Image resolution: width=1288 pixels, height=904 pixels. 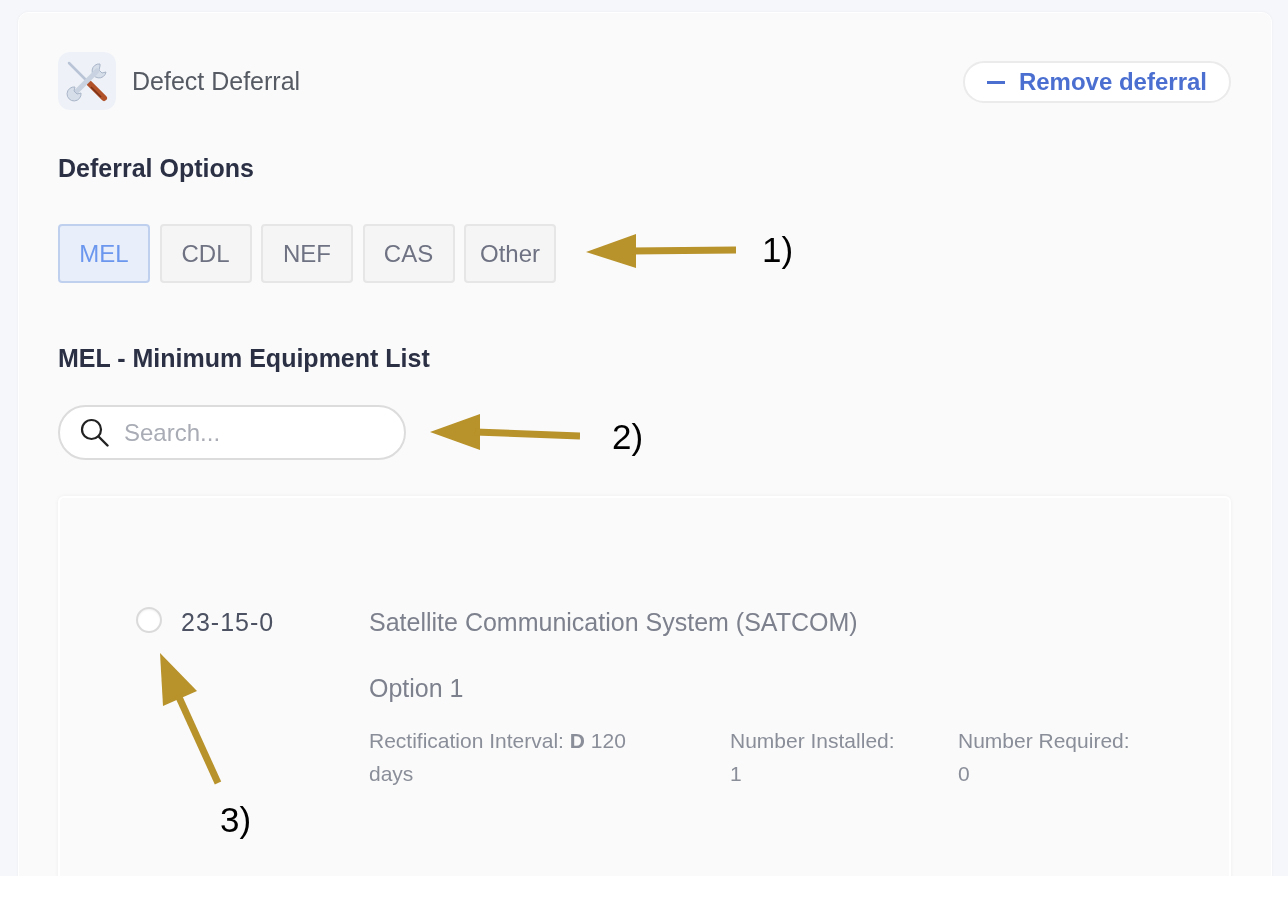 I want to click on wrench-screwdriver-icon, so click(x=87, y=81).